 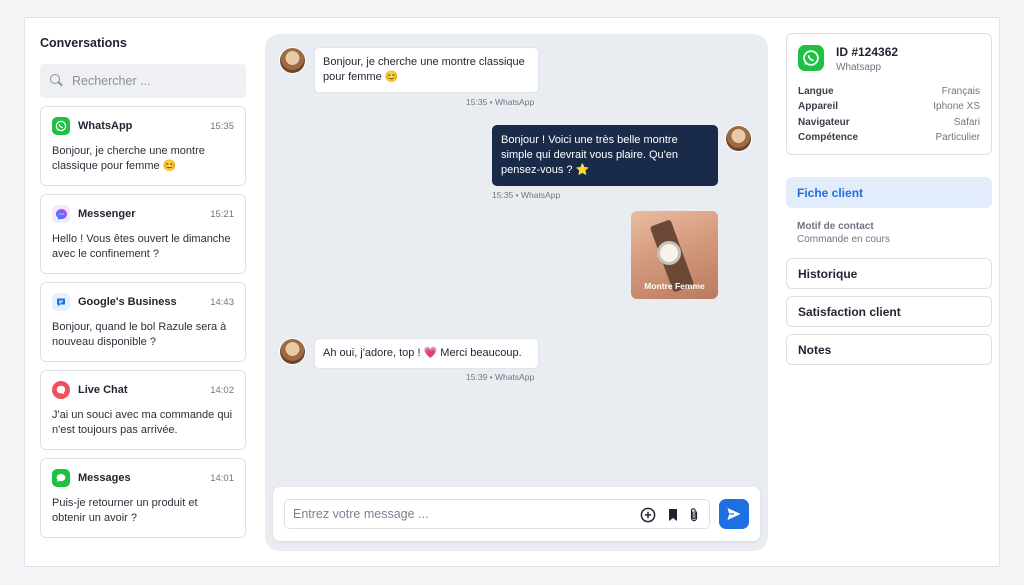 What do you see at coordinates (669, 253) in the screenshot?
I see `watch-face` at bounding box center [669, 253].